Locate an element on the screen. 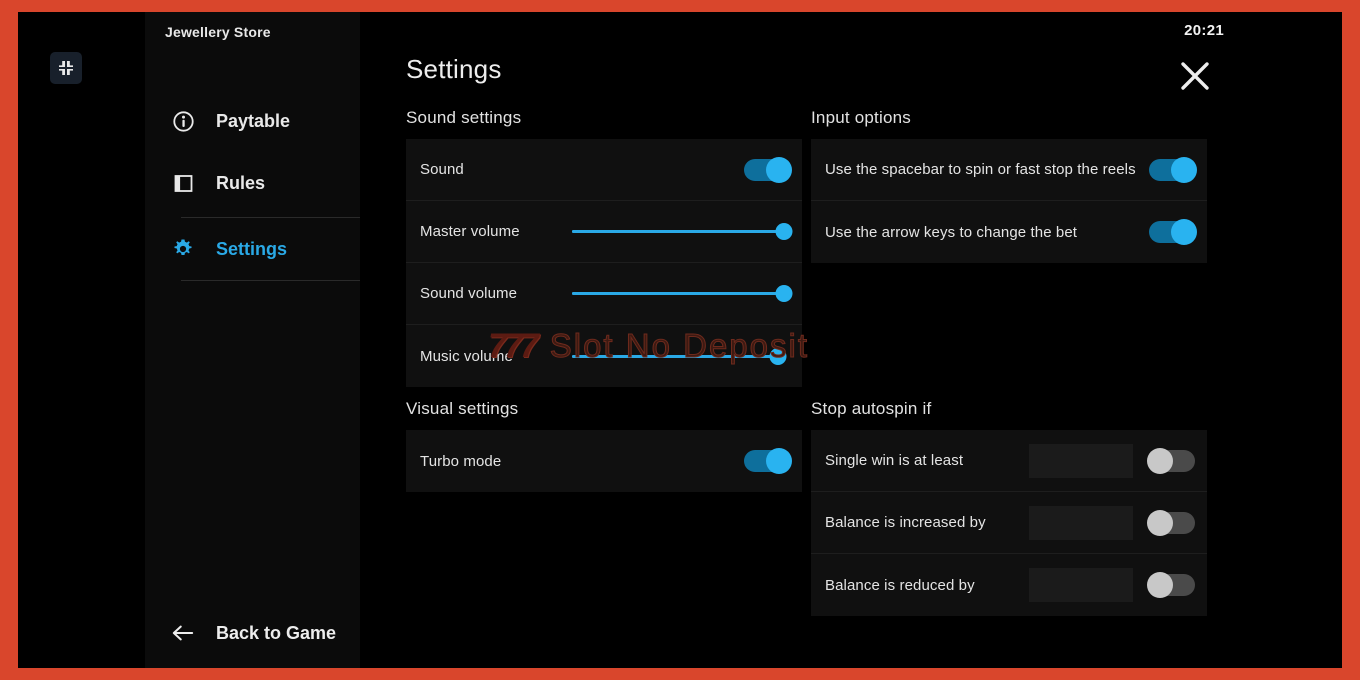 The image size is (1360, 680). sound-volume-slider is located at coordinates (682, 294).